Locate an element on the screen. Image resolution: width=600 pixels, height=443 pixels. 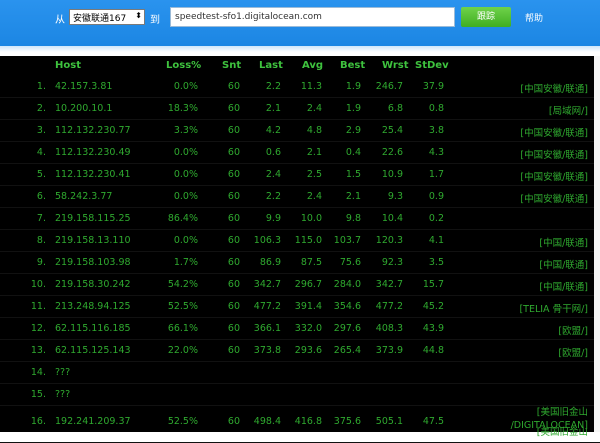
cell-host: ??? is located at coordinates (63, 394).